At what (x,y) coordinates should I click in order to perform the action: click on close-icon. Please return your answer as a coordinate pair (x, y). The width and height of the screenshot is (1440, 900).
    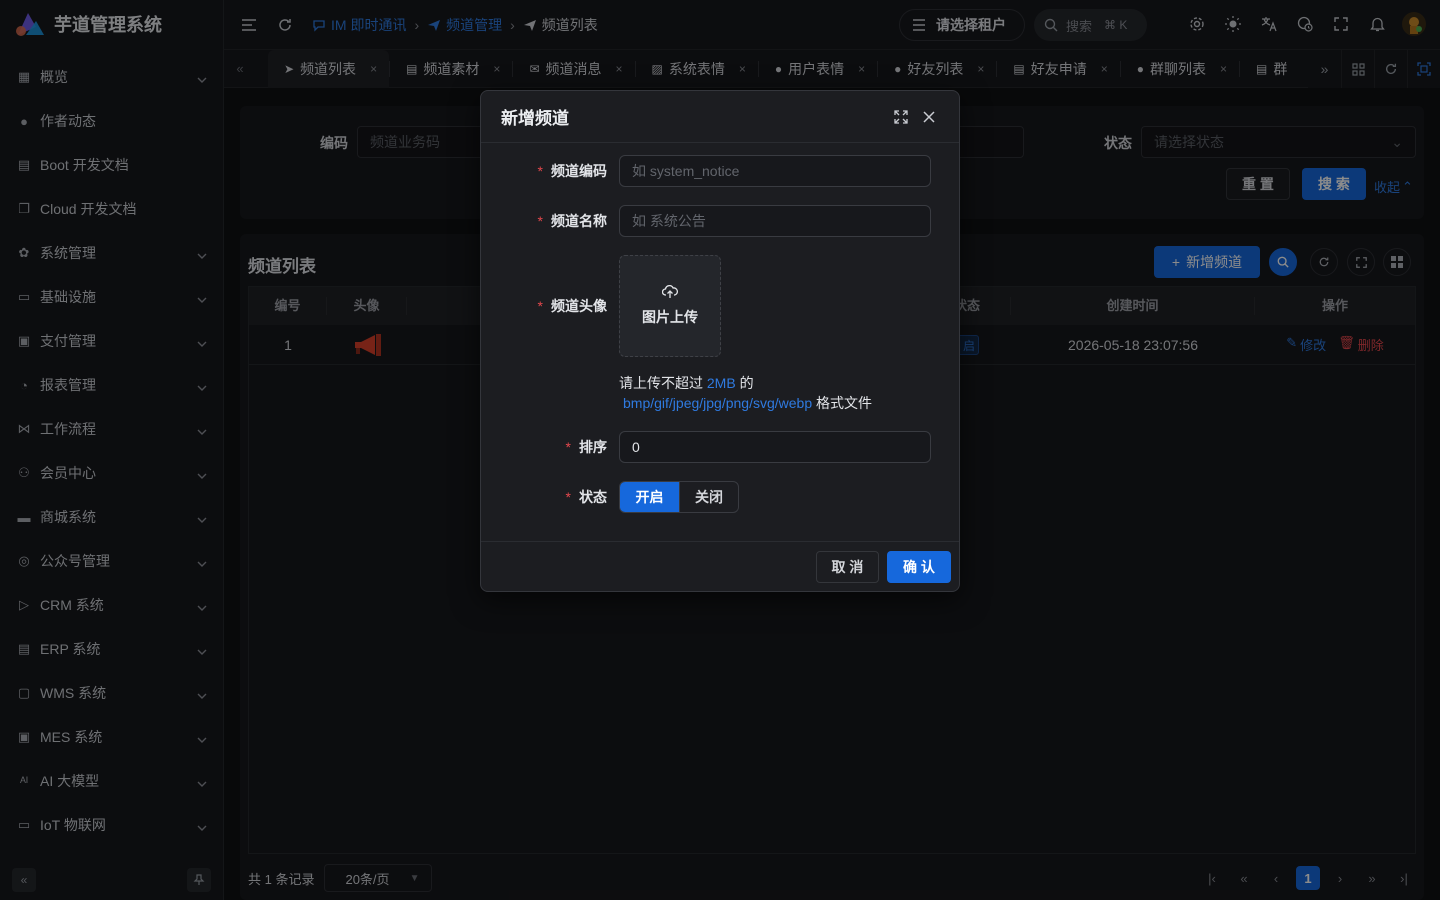
    Looking at the image, I should click on (929, 117).